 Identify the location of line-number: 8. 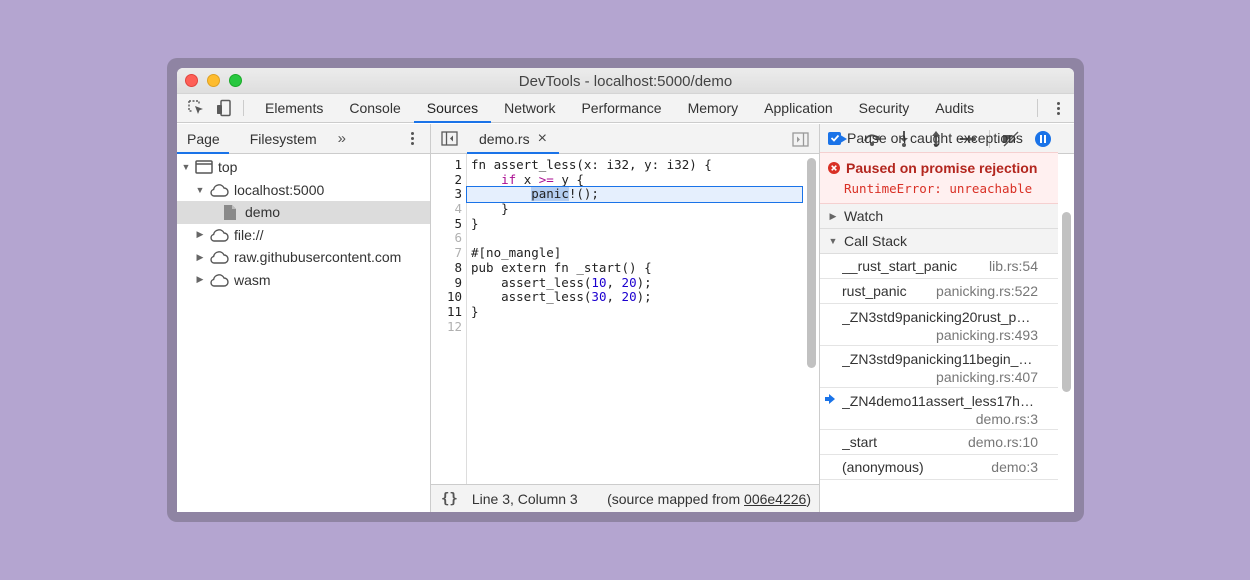
(448, 268).